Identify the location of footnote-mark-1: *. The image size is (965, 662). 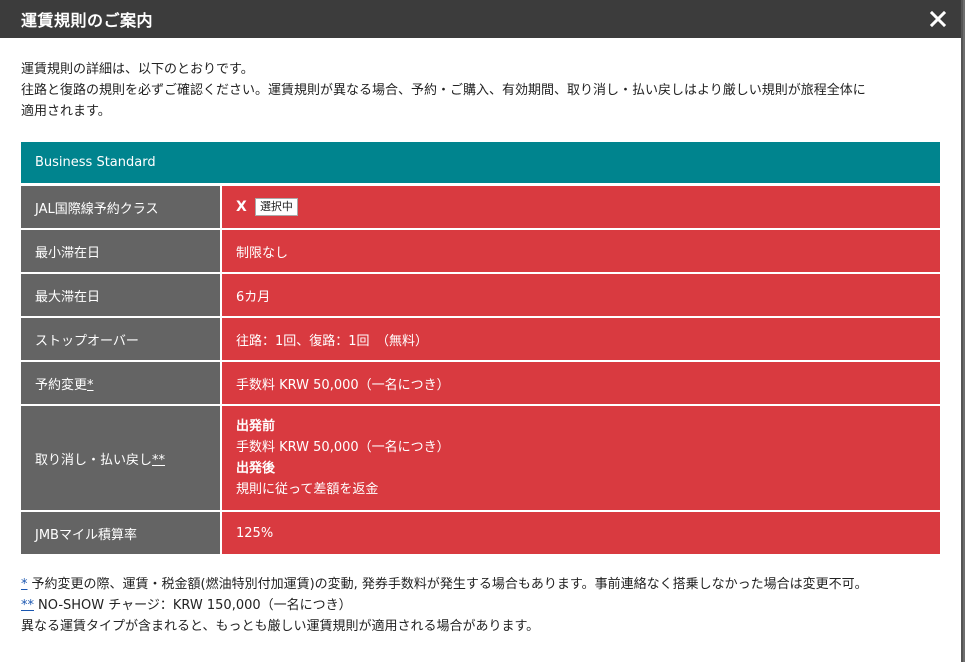
(24, 584).